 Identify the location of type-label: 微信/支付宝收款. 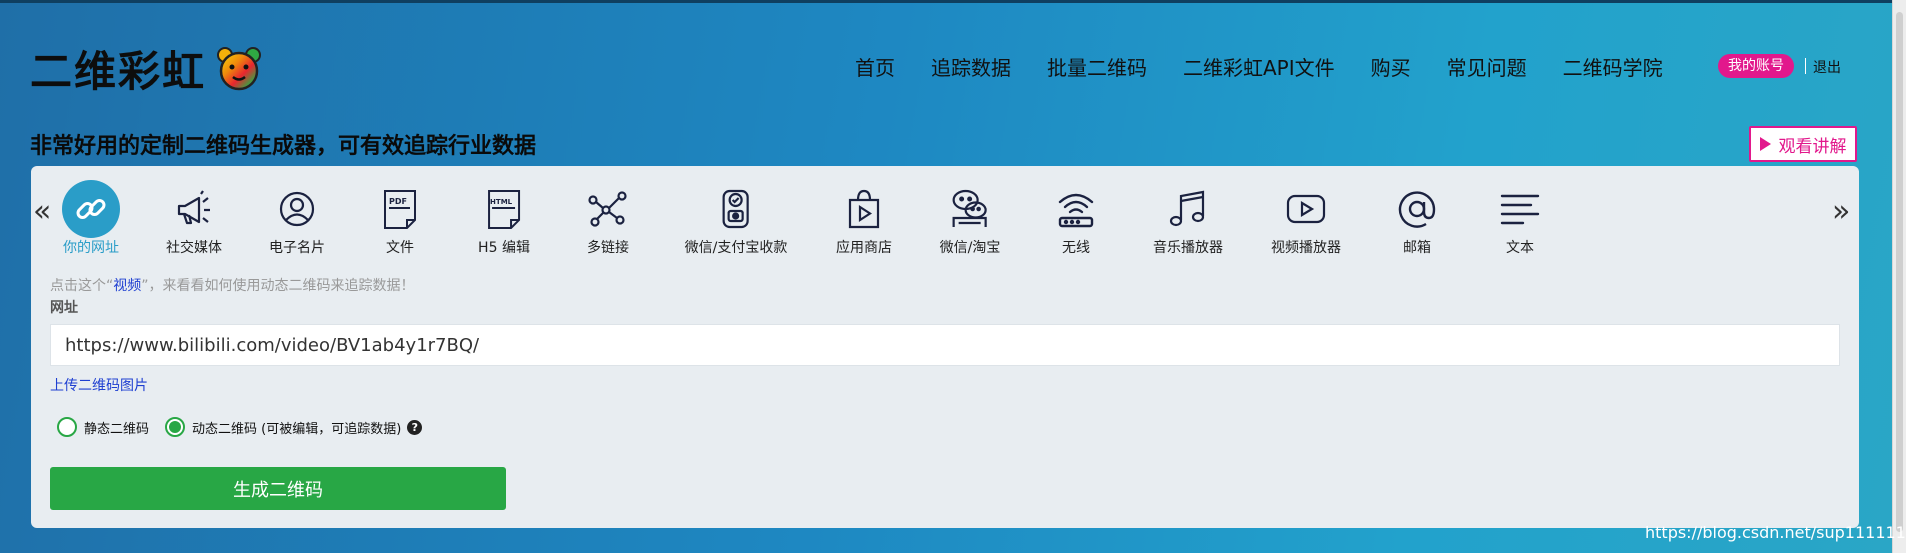
(736, 248).